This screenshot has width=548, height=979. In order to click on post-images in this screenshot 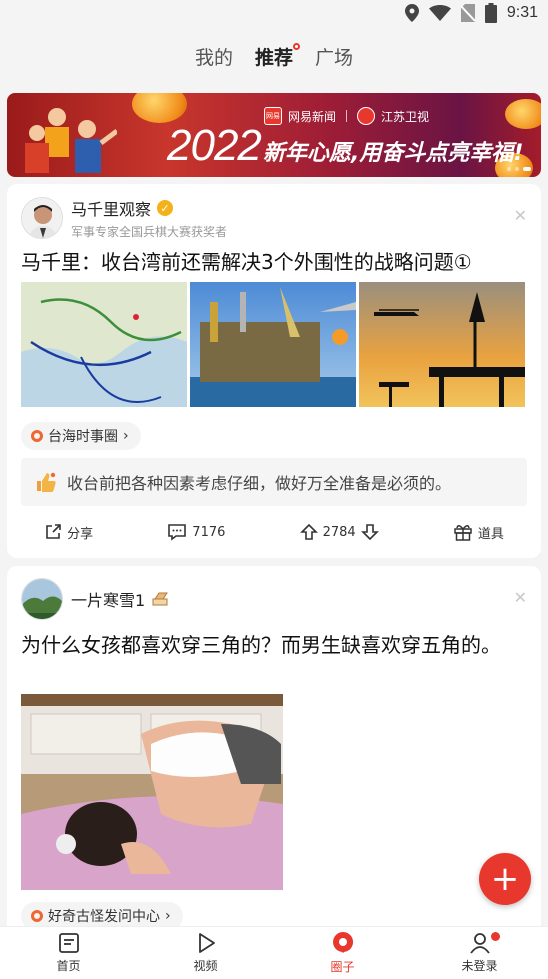, I will do `click(273, 344)`.